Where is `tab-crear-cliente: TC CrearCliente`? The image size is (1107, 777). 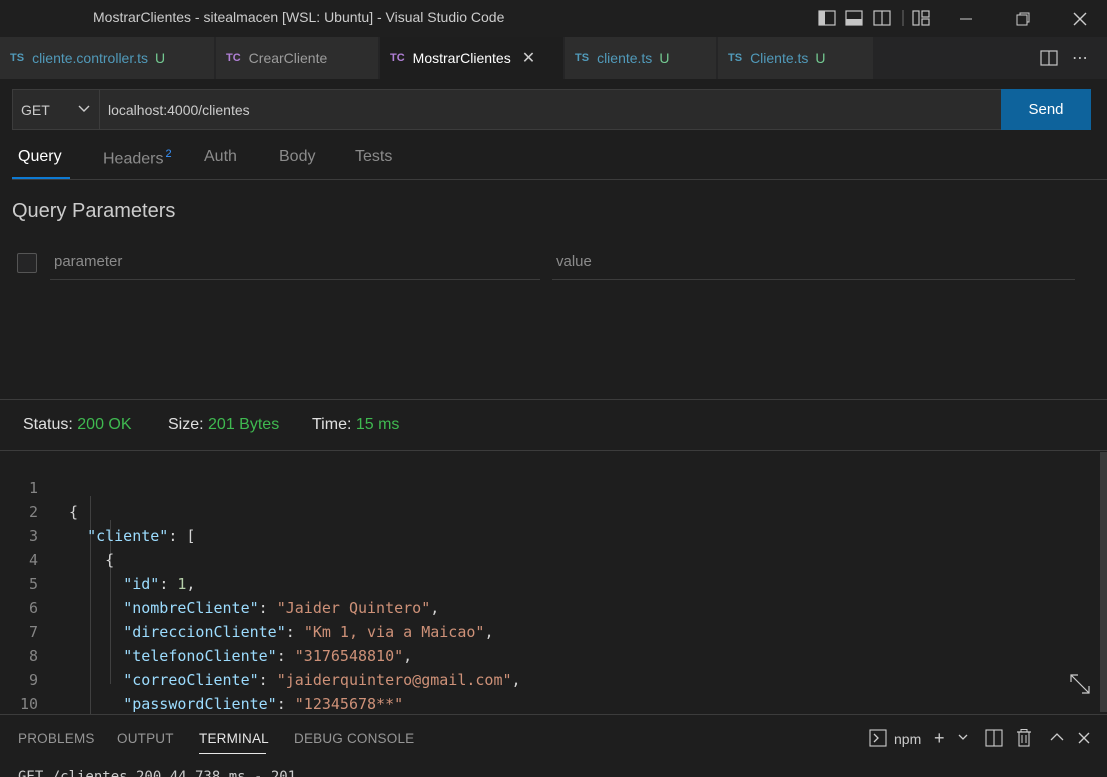 tab-crear-cliente: TC CrearCliente is located at coordinates (297, 58).